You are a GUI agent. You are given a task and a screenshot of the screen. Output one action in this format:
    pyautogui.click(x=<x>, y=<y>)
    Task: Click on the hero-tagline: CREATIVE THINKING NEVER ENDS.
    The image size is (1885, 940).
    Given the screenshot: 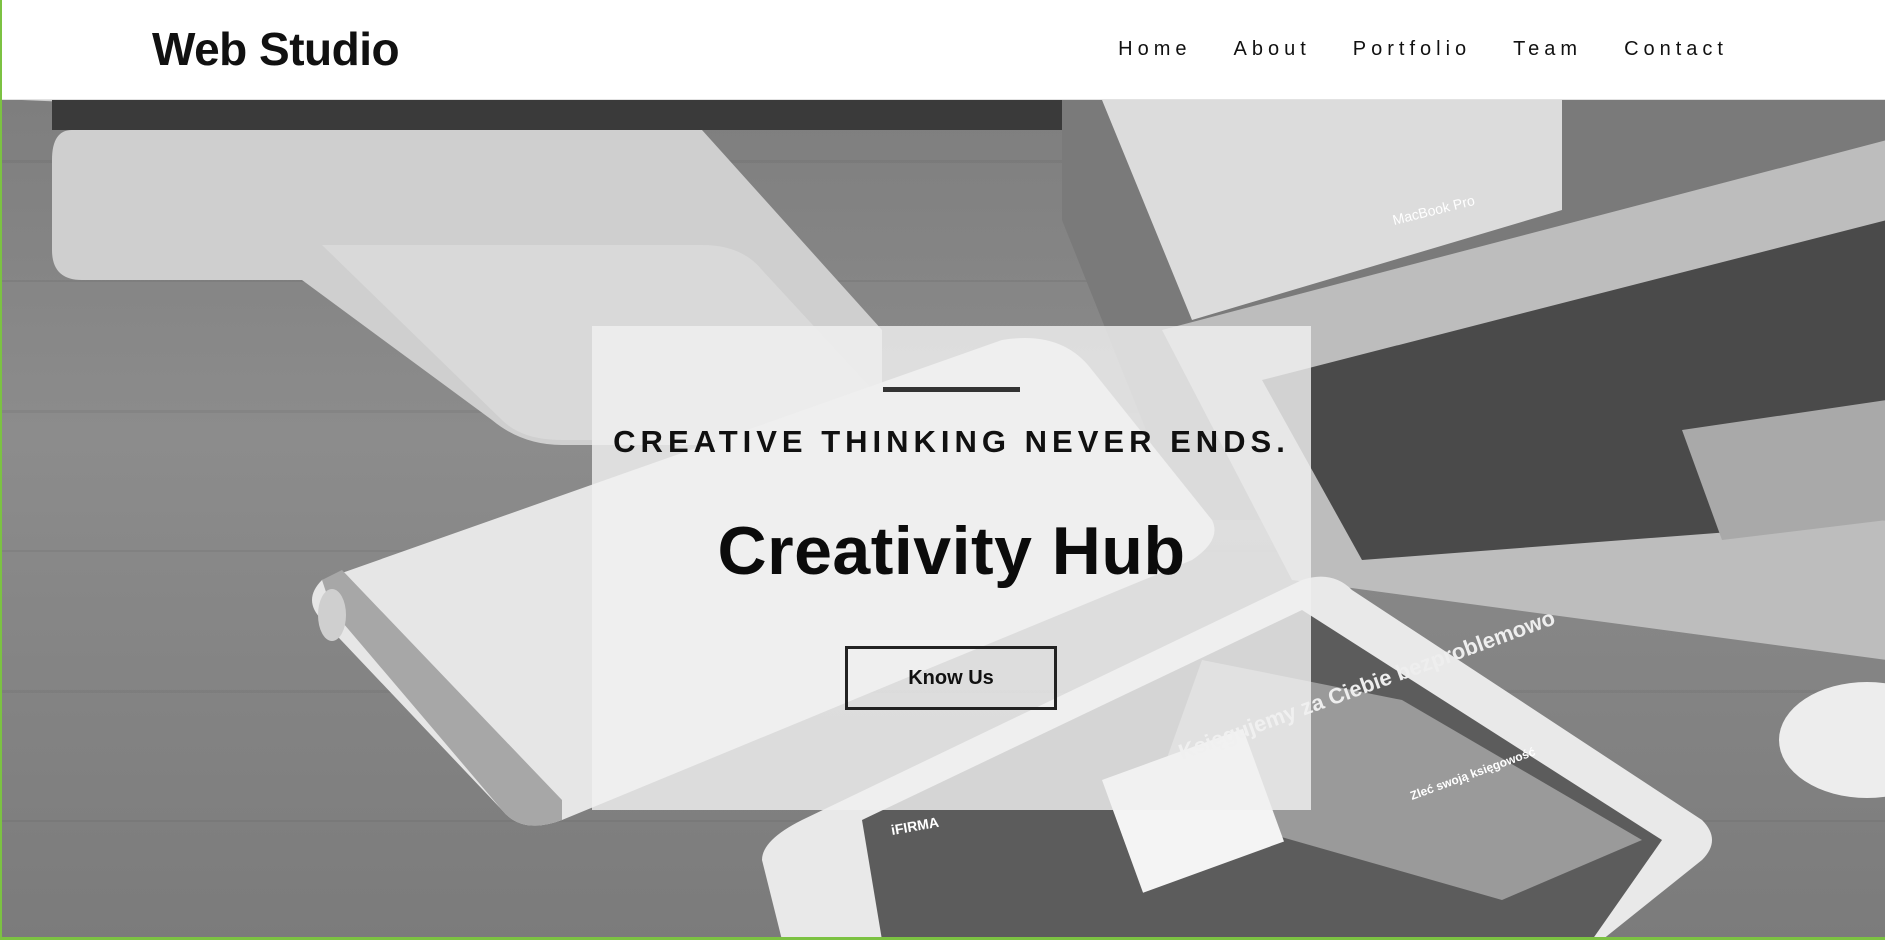 What is the action you would take?
    pyautogui.click(x=951, y=441)
    